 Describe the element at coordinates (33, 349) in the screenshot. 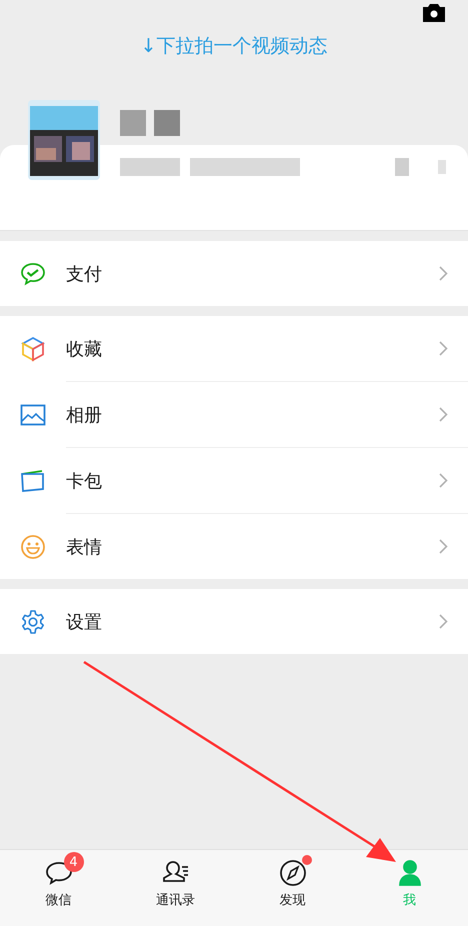

I see `cube-icon` at that location.